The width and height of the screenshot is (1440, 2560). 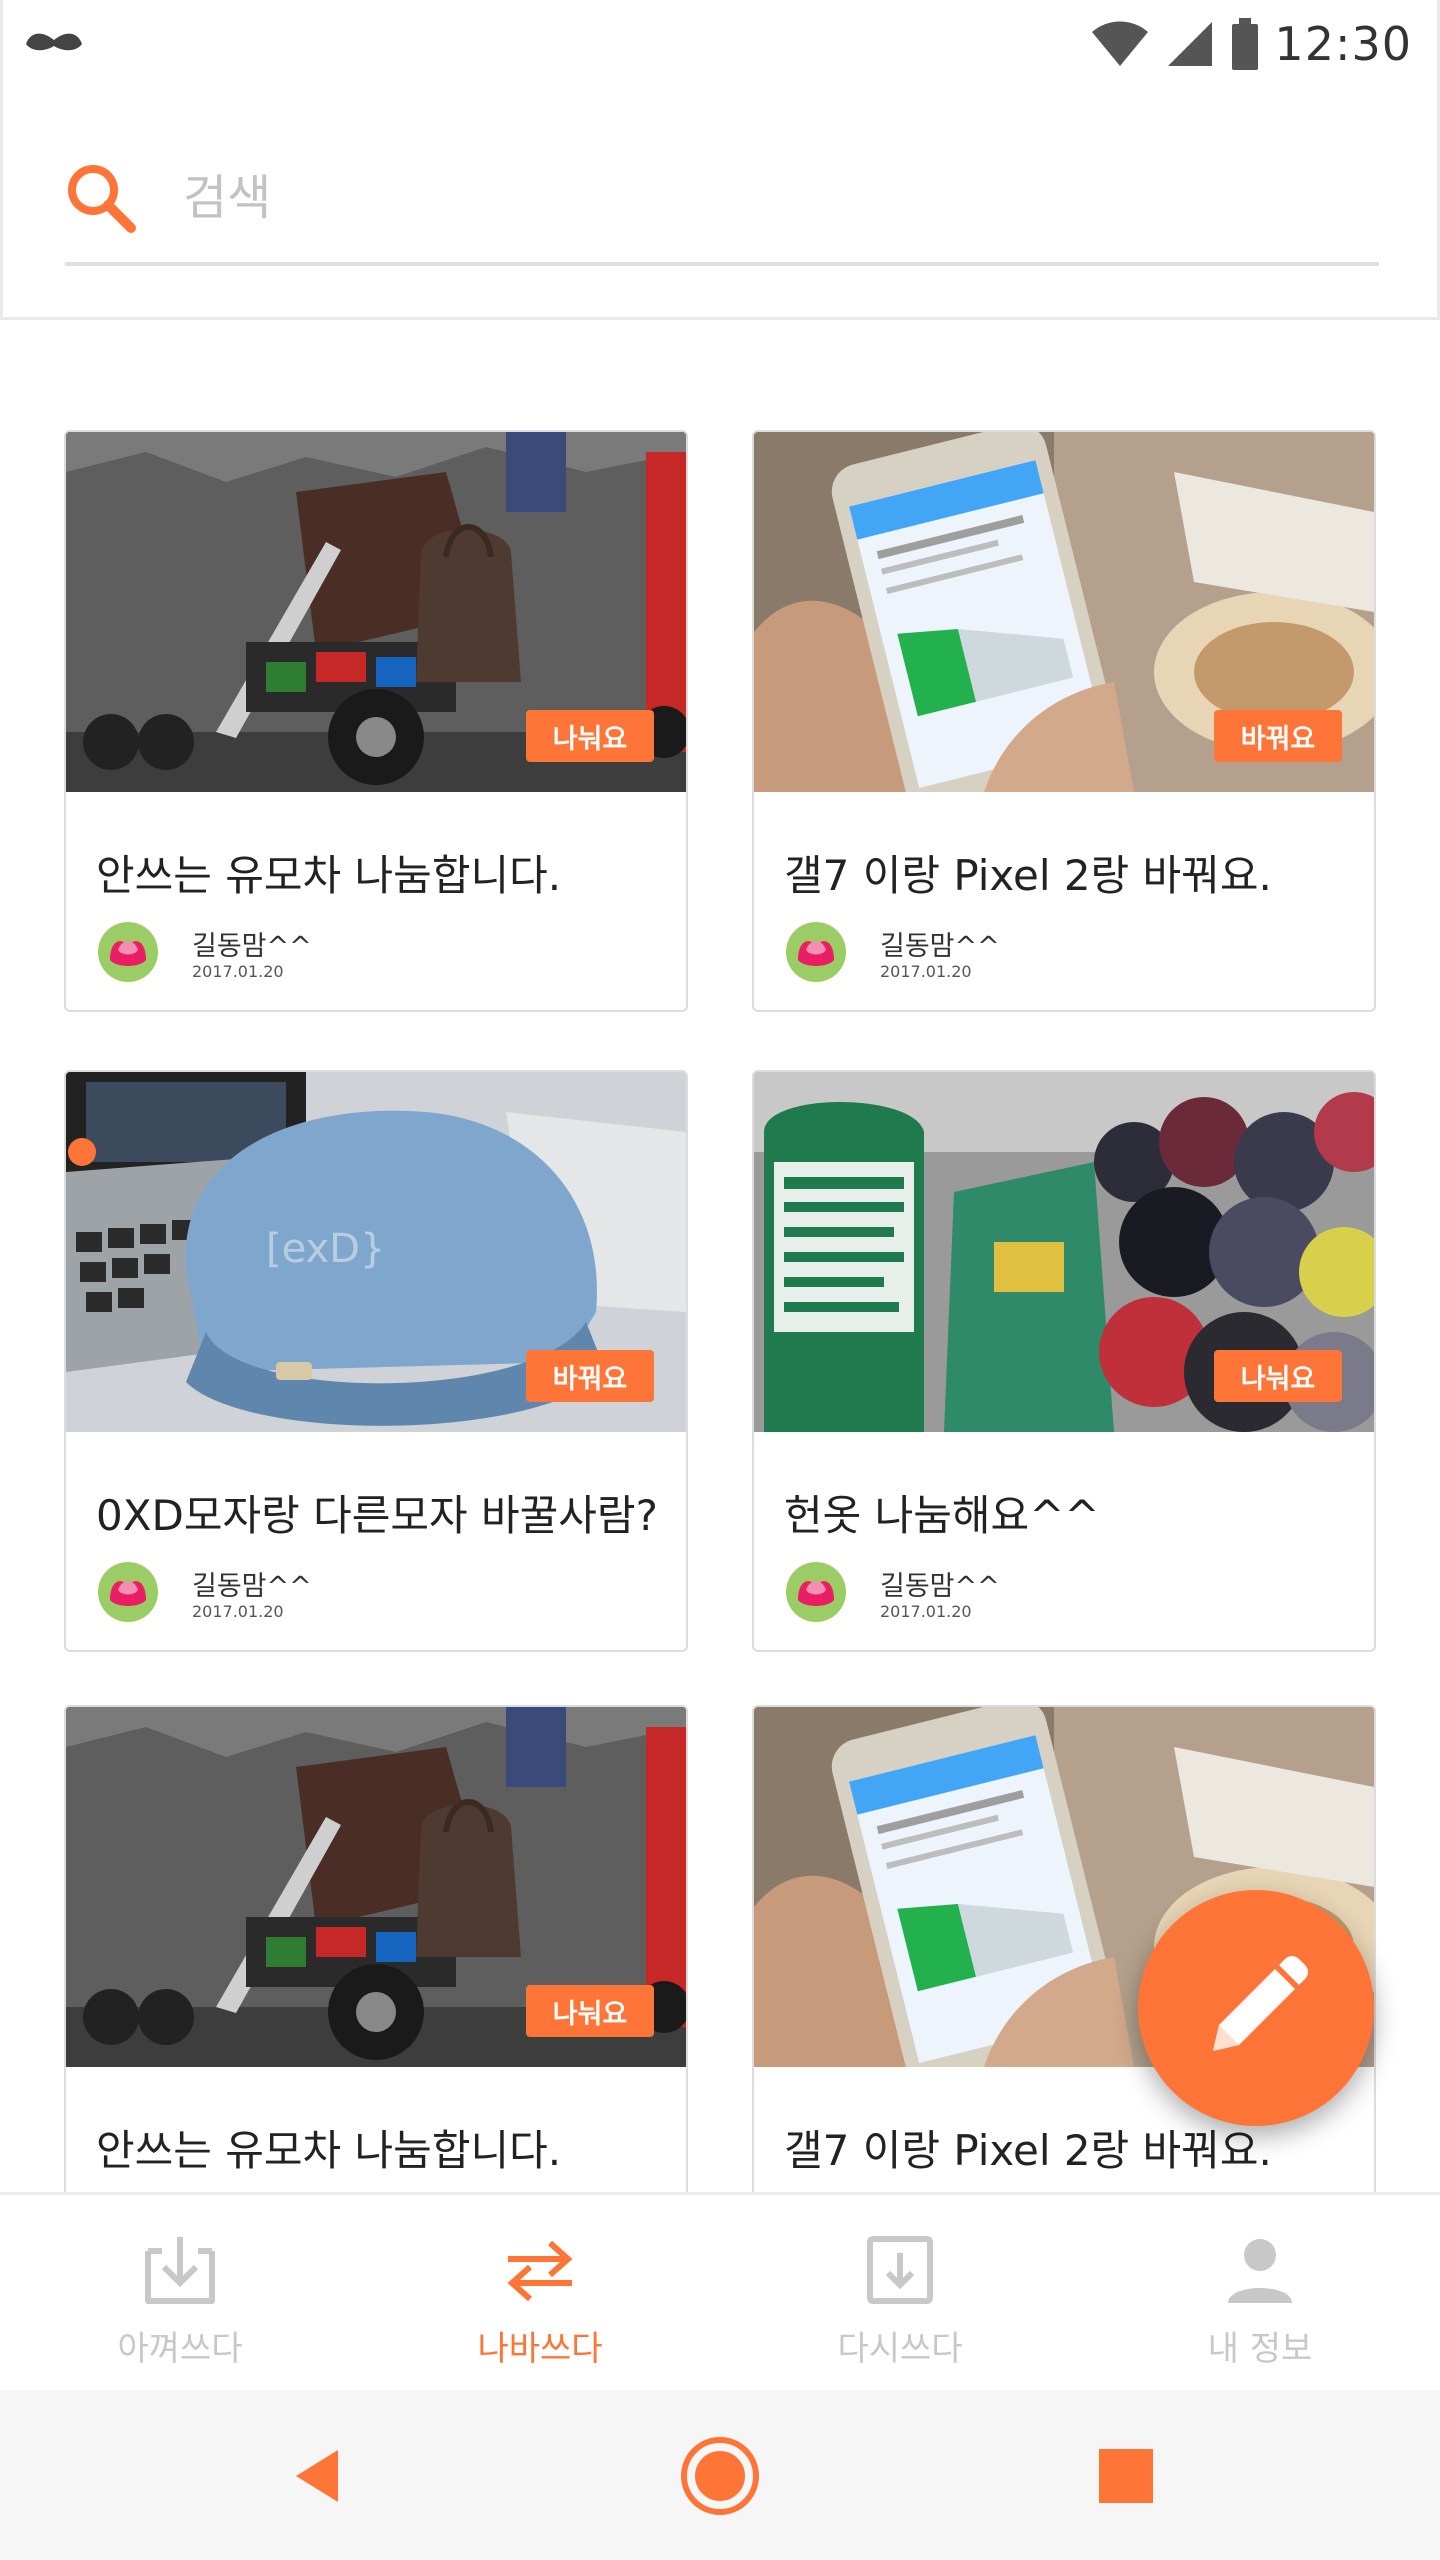 I want to click on signal-icon, so click(x=1190, y=44).